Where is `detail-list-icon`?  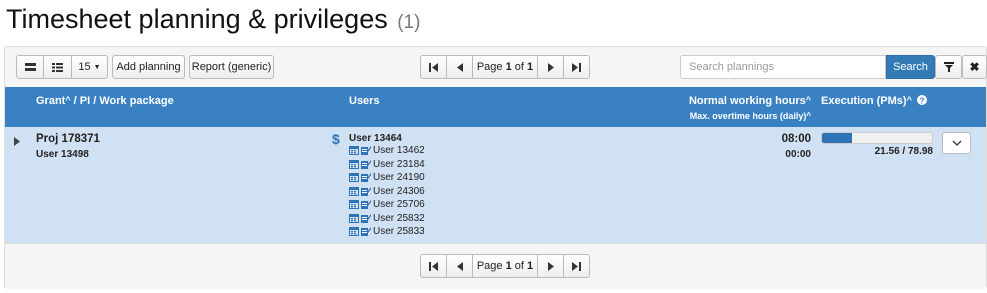
detail-list-icon is located at coordinates (57, 67).